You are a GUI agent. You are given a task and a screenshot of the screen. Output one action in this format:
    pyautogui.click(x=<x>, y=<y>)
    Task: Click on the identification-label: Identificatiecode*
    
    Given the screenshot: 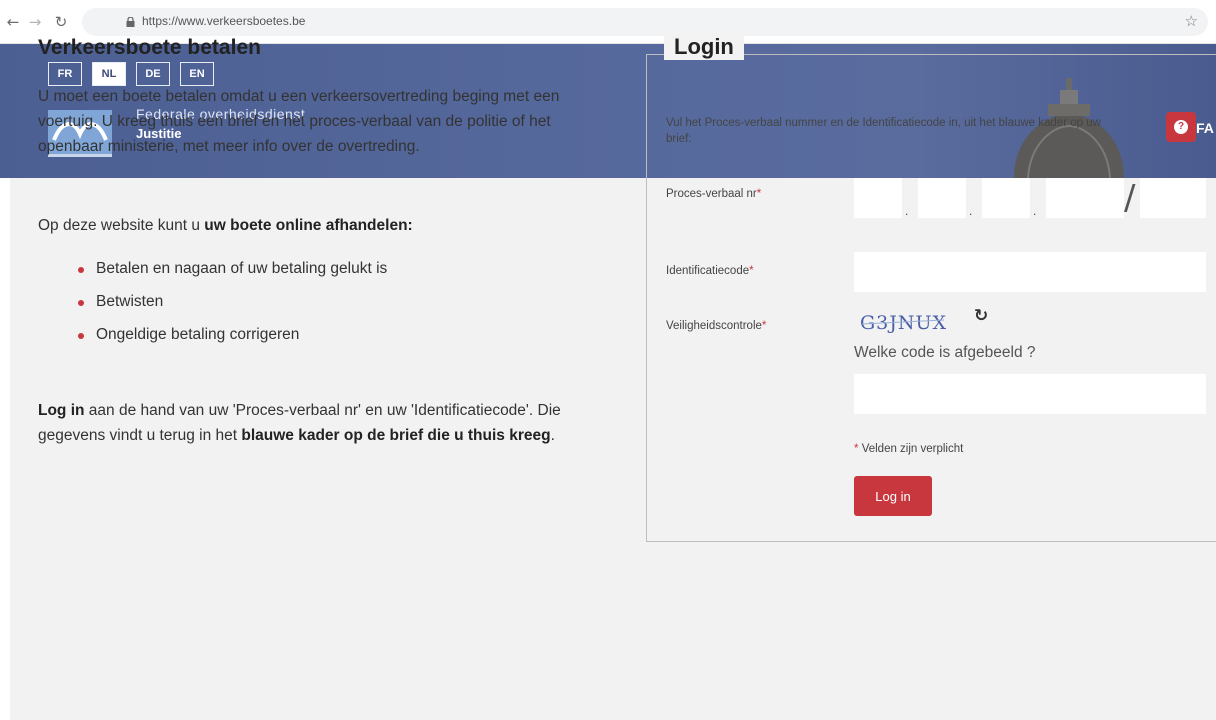 What is the action you would take?
    pyautogui.click(x=710, y=271)
    